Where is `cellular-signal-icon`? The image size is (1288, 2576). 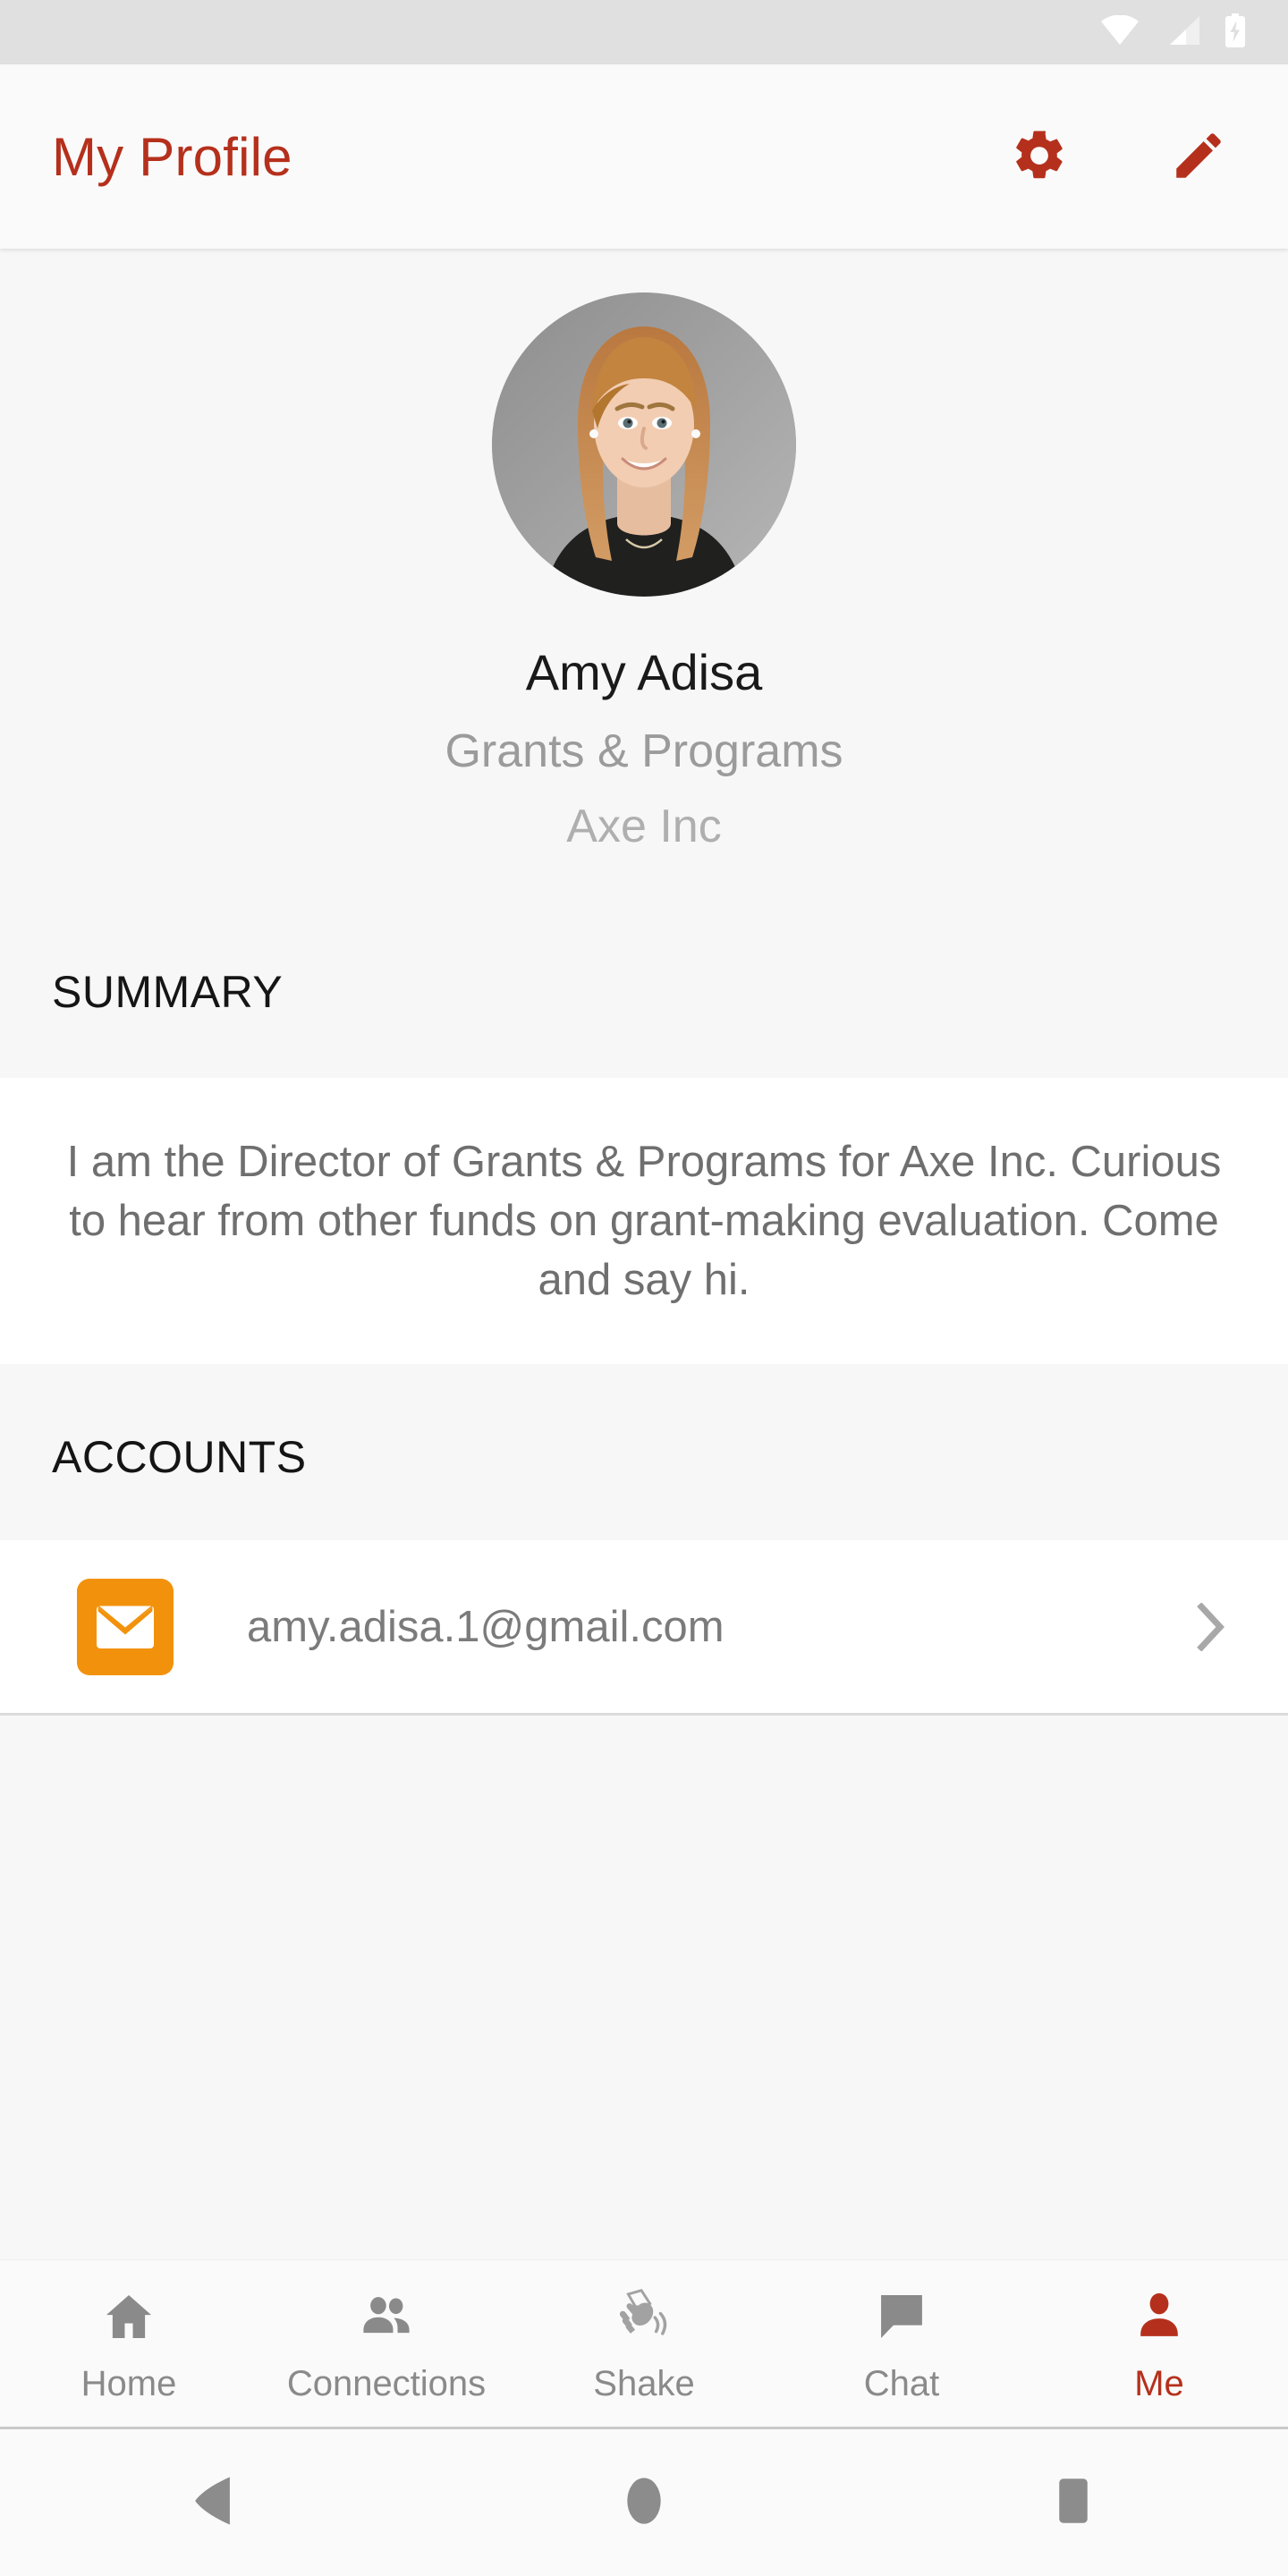
cellular-signal-icon is located at coordinates (1181, 32).